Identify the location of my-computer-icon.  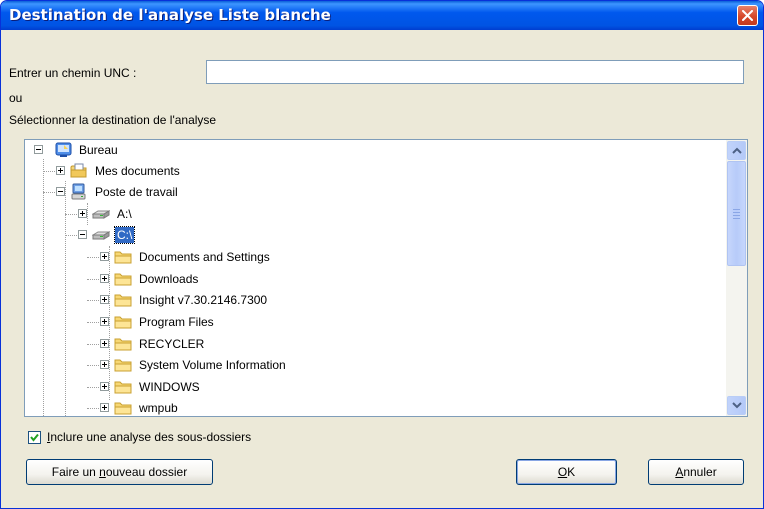
(79, 192).